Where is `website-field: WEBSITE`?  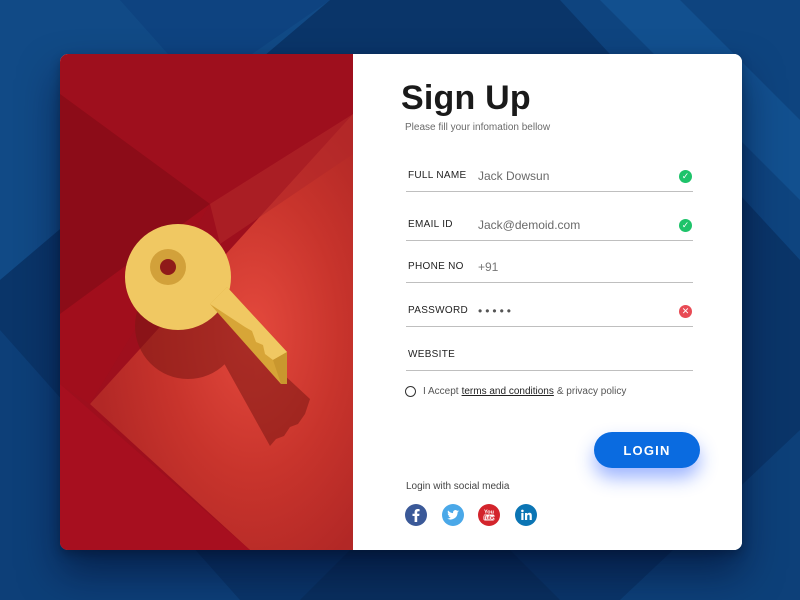 website-field: WEBSITE is located at coordinates (549, 356).